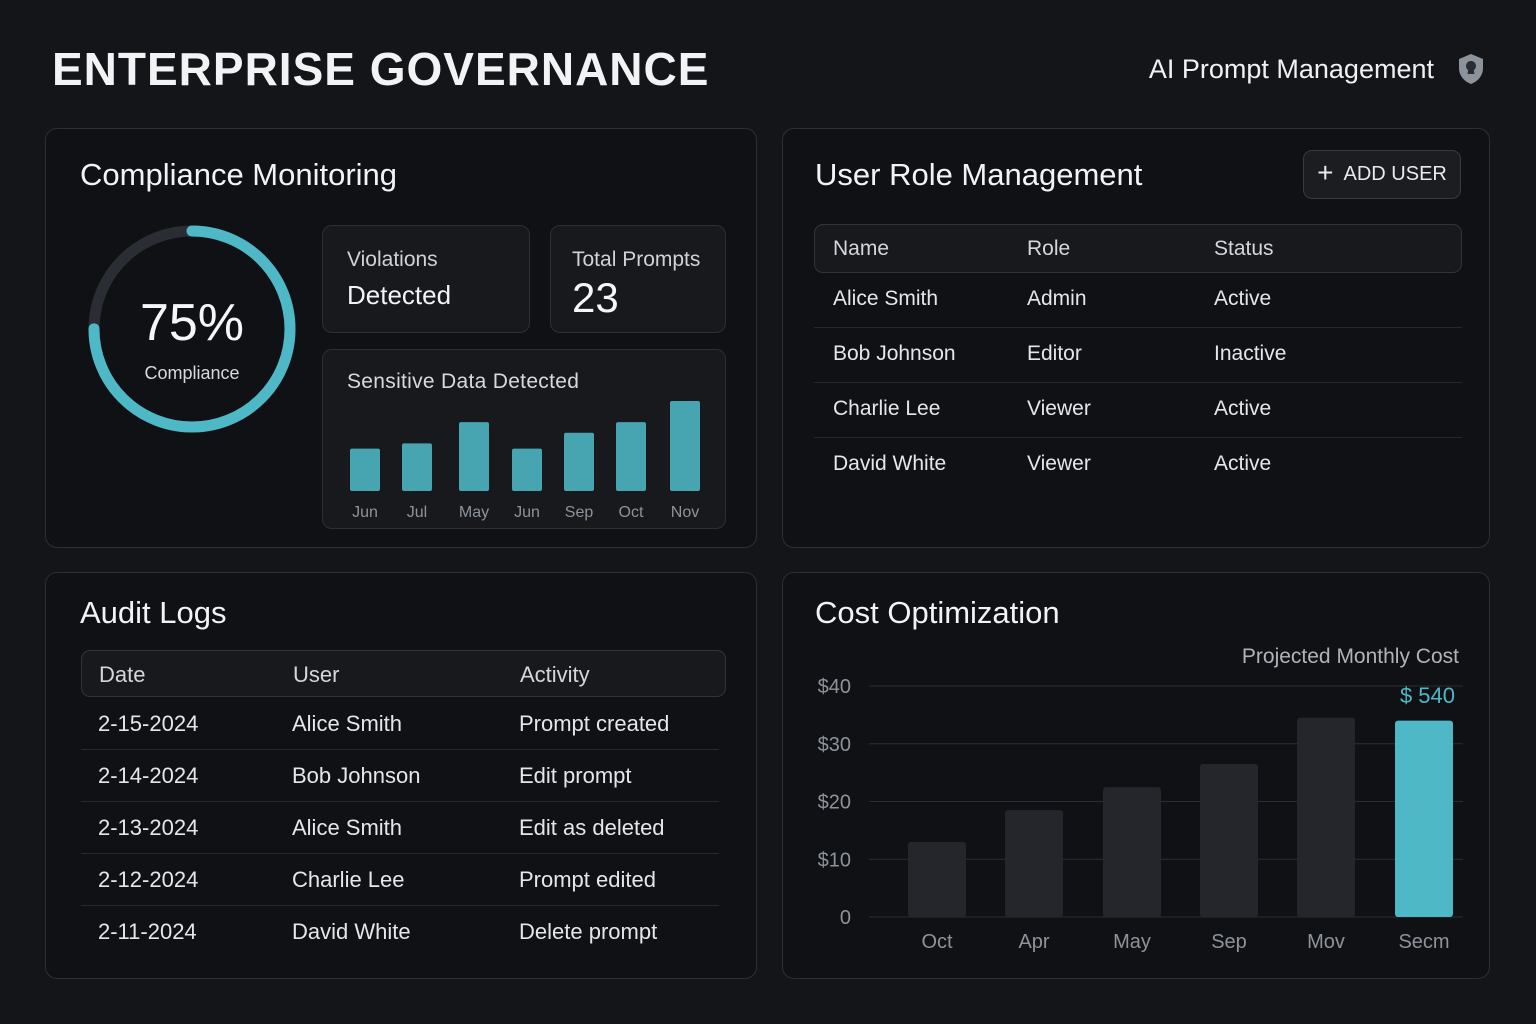 Image resolution: width=1536 pixels, height=1024 pixels. What do you see at coordinates (1350, 656) in the screenshot?
I see `projected-cost-label: Projected Monthly Cost` at bounding box center [1350, 656].